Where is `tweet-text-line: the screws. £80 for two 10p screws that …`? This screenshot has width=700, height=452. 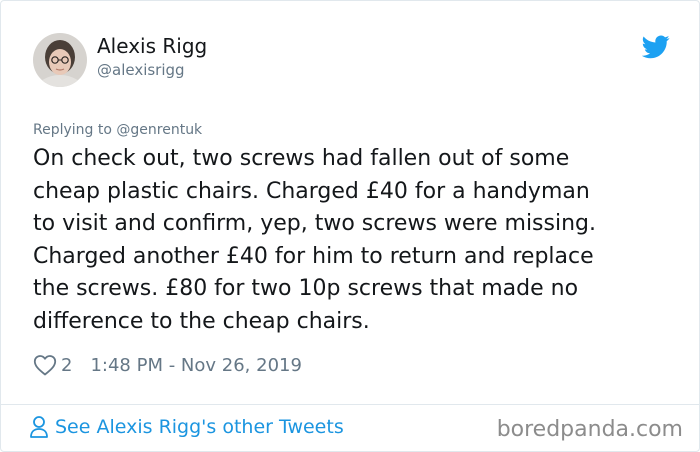
tweet-text-line: the screws. £80 for two 10p screws that … is located at coordinates (306, 289).